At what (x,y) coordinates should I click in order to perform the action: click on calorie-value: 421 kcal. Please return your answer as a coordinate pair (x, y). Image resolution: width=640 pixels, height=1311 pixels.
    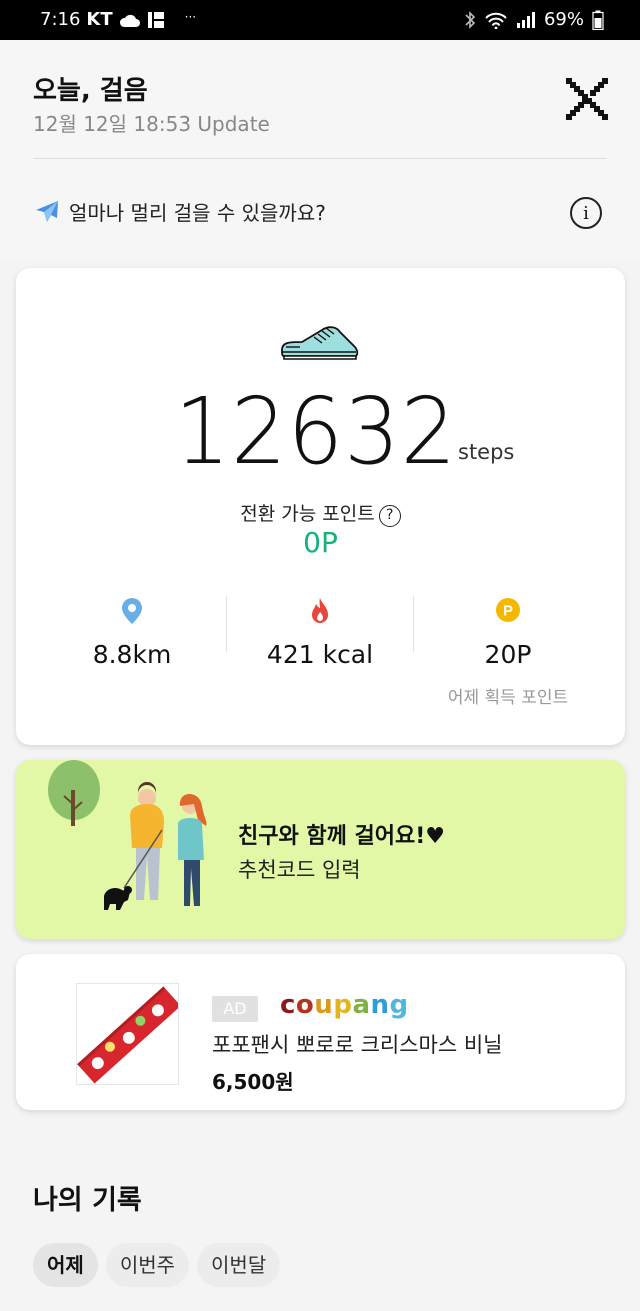
    Looking at the image, I should click on (320, 654).